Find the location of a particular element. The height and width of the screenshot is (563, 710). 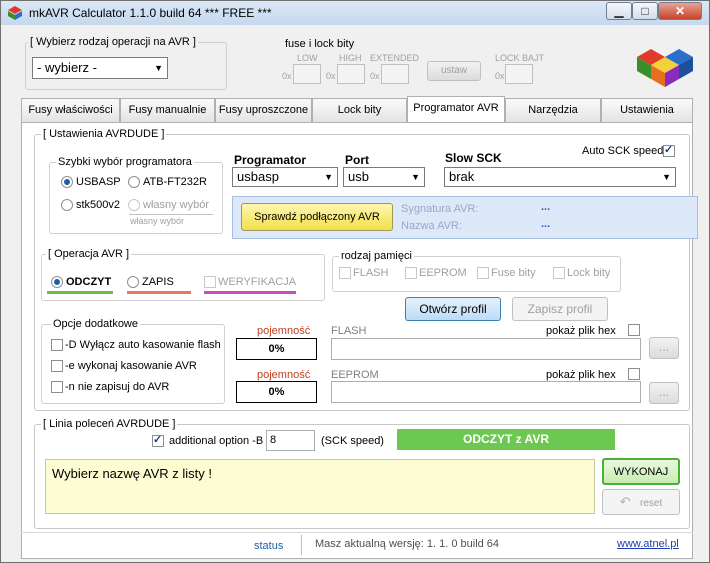

low-hex-prefix: 0x is located at coordinates (287, 76).